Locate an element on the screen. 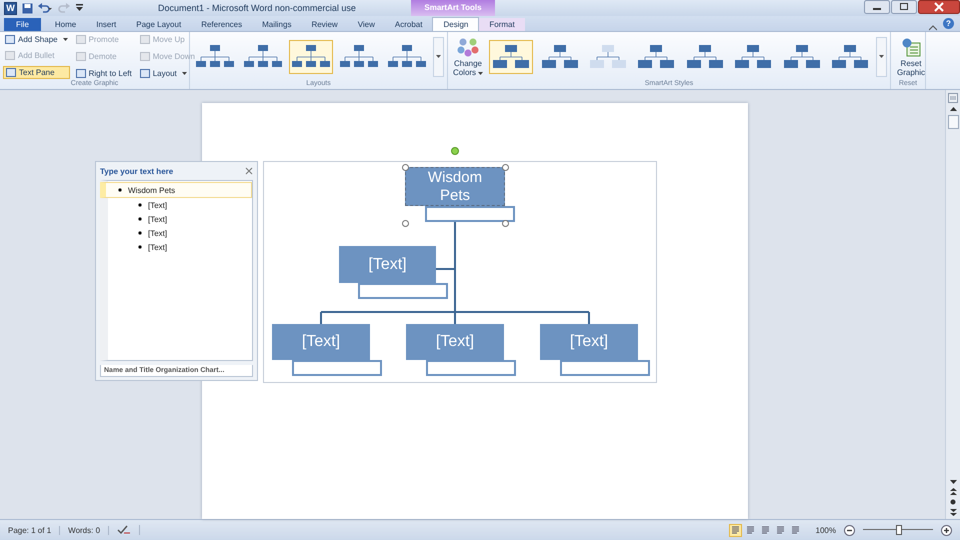  ribbon-tab: Format is located at coordinates (502, 24).